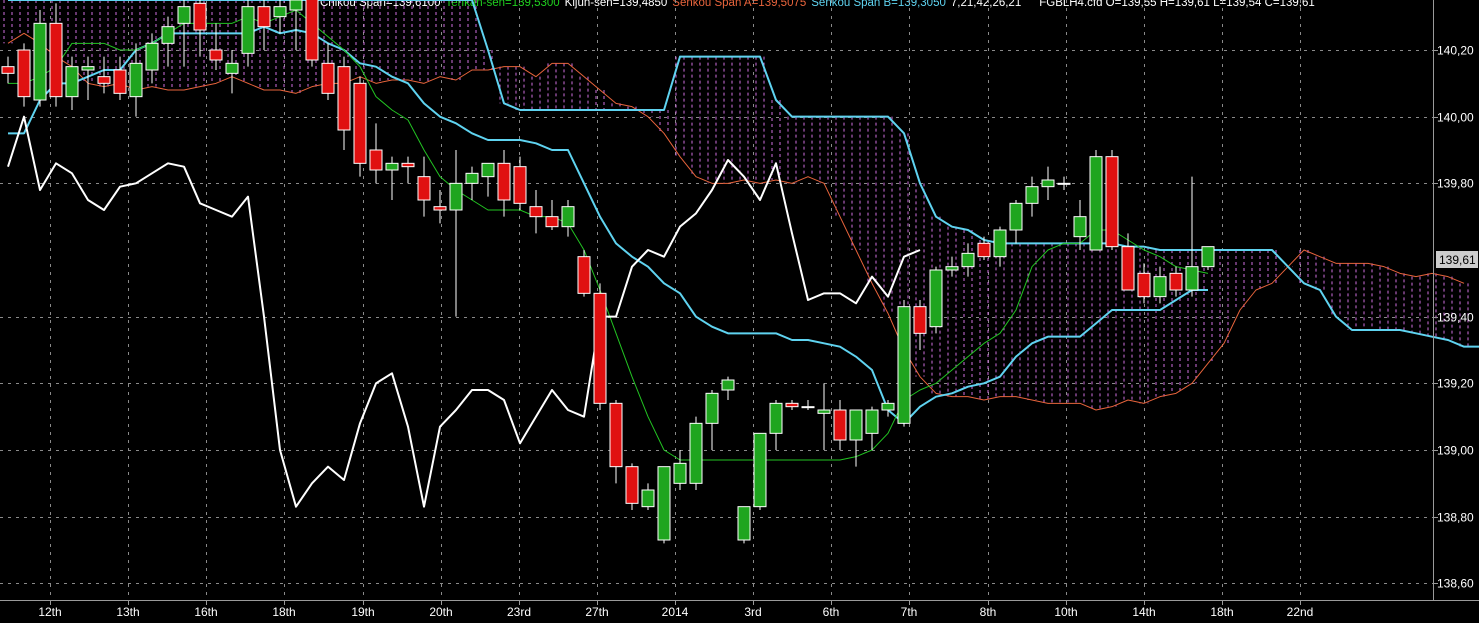 This screenshot has height=623, width=1479. What do you see at coordinates (1457, 260) in the screenshot?
I see `last-price-tag-text: 139,61` at bounding box center [1457, 260].